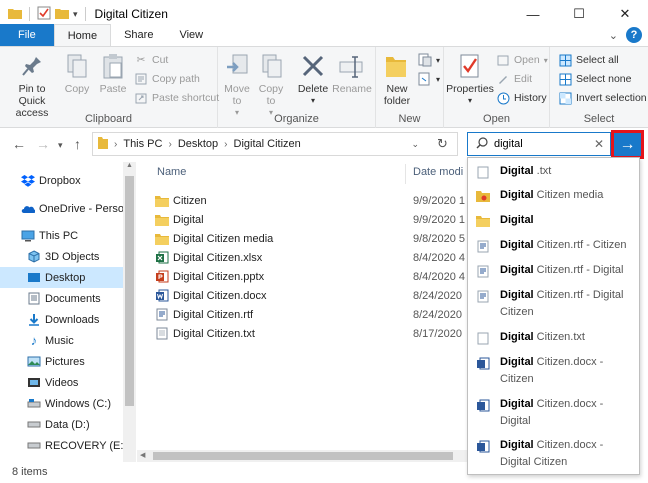  I want to click on new-item-button: ▾, so click(429, 60).